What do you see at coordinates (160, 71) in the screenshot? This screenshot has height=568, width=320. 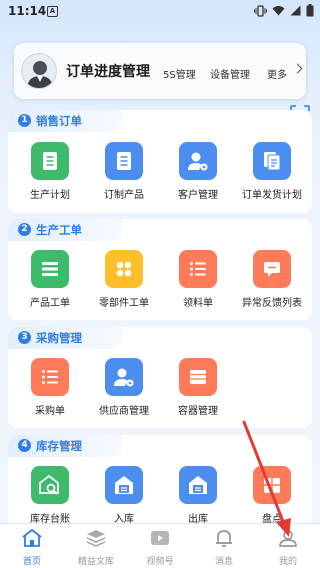 I see `header-card: 订单进度管理 5S管理 设备管理 更多` at bounding box center [160, 71].